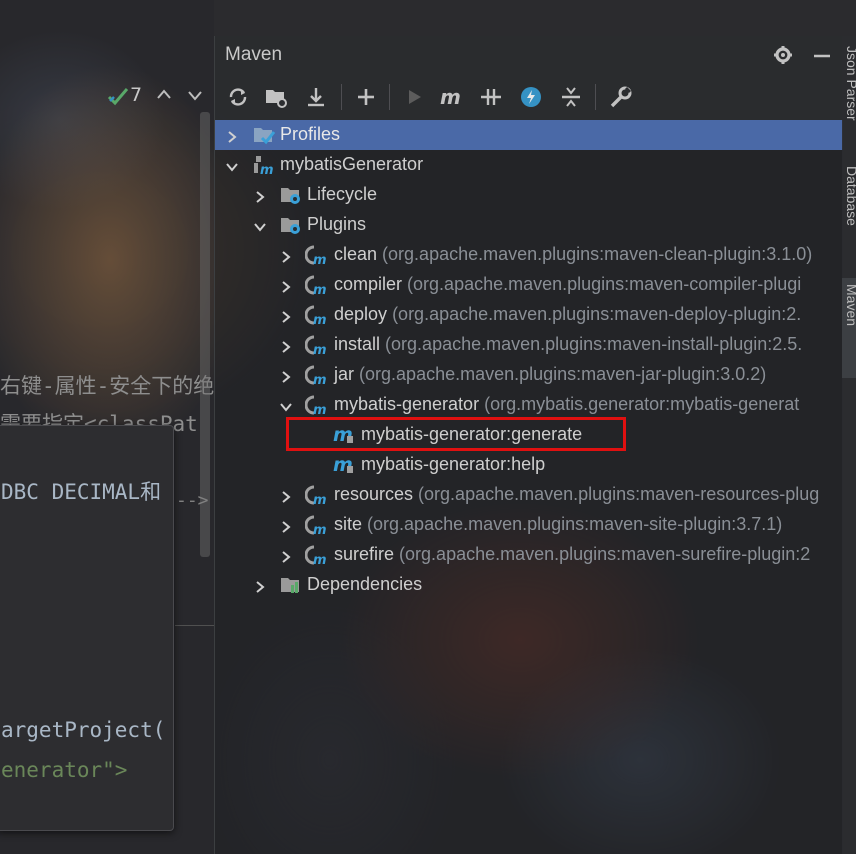 The height and width of the screenshot is (854, 856). Describe the element at coordinates (356, 254) in the screenshot. I see `plugin-name: clean` at that location.